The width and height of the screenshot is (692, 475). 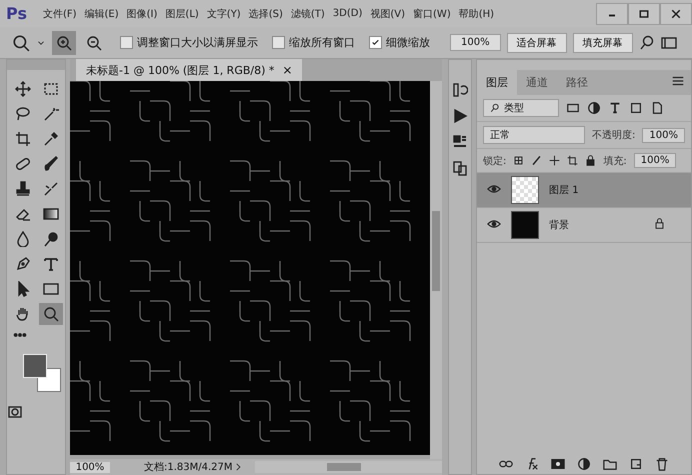 What do you see at coordinates (51, 214) in the screenshot?
I see `gradient-icon` at bounding box center [51, 214].